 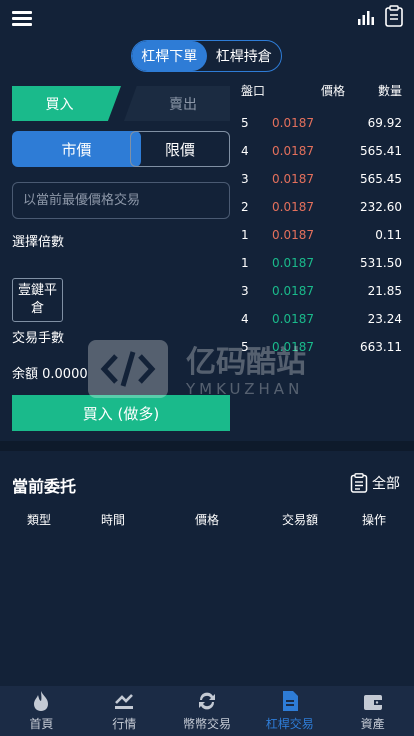 I want to click on nav-spot-trade-label: 幣幣交易, so click(x=206, y=724).